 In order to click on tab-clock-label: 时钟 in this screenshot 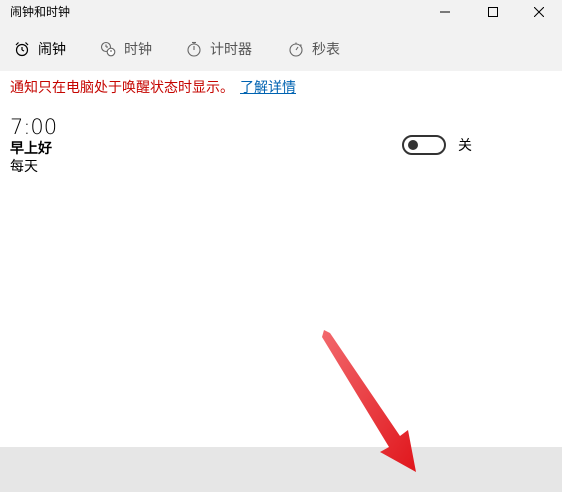, I will do `click(138, 49)`.